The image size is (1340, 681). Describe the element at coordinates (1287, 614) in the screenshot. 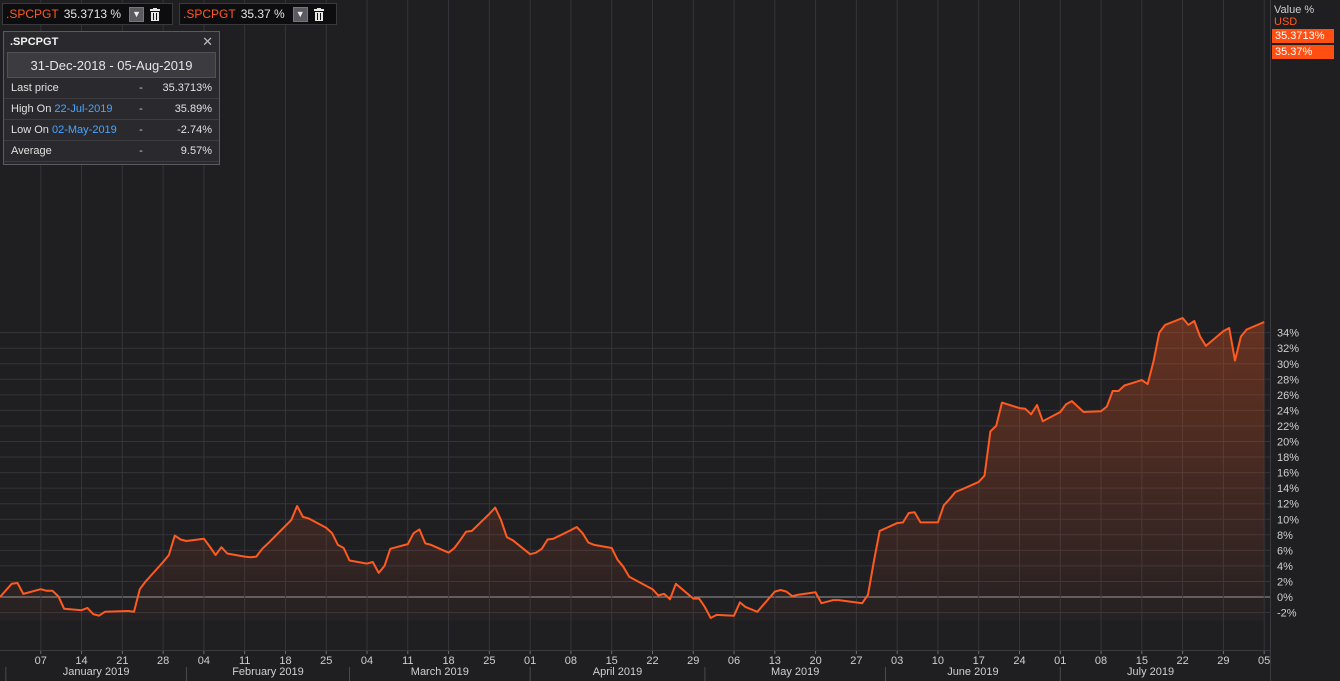

I see `y-tick-label: -2%` at that location.